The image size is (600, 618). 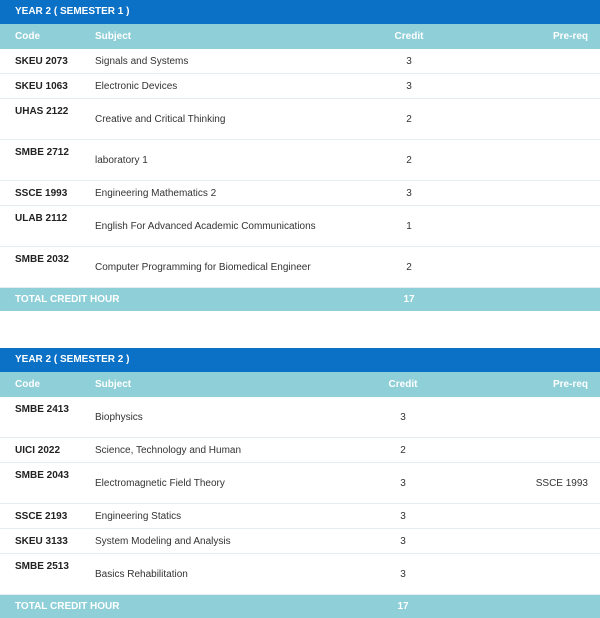 I want to click on table-row: SKEU 1063 Electronic Devices 3, so click(x=300, y=86).